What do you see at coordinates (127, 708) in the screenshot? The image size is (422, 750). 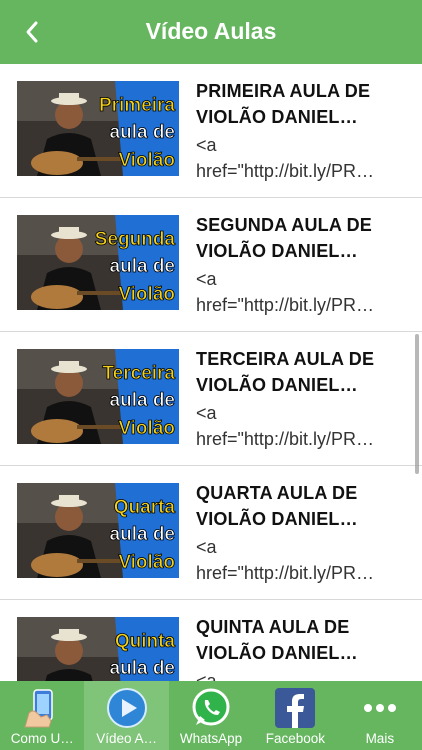 I see `play-icon` at bounding box center [127, 708].